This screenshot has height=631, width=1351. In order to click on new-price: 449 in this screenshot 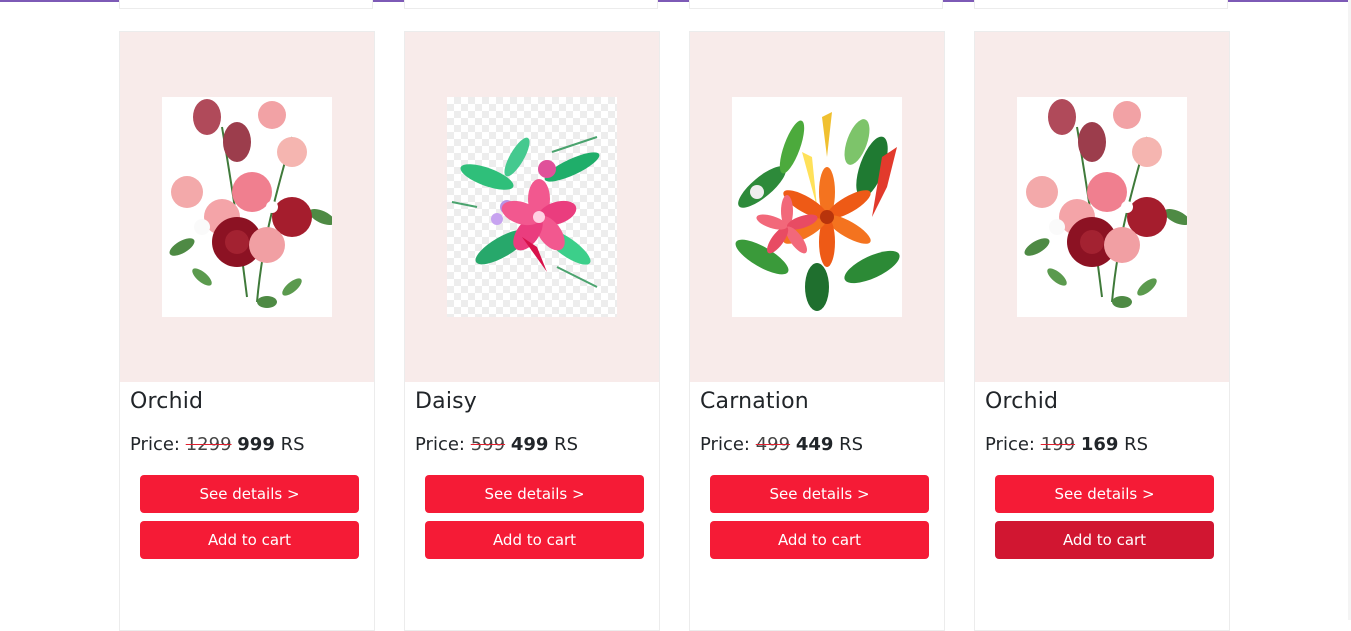, I will do `click(814, 444)`.